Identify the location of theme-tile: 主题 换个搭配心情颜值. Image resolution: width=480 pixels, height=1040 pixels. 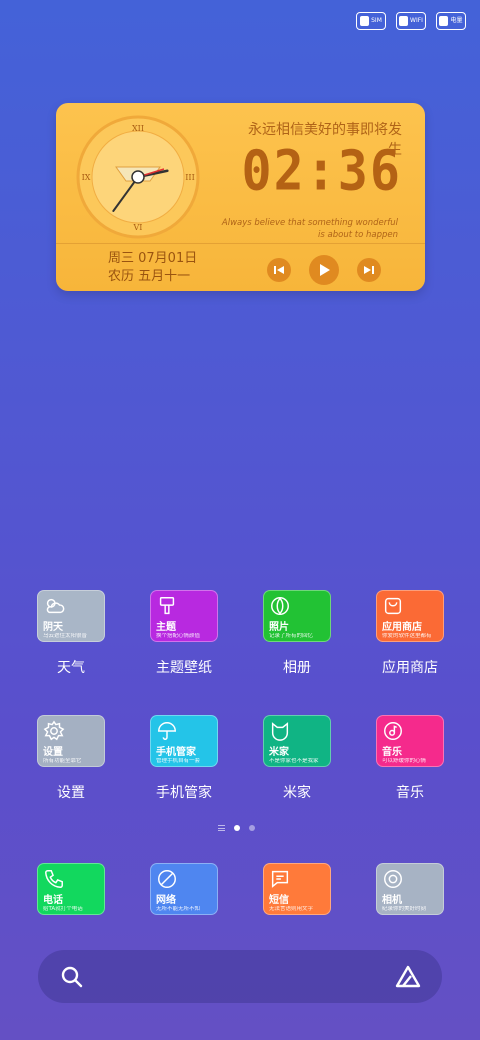
(184, 616).